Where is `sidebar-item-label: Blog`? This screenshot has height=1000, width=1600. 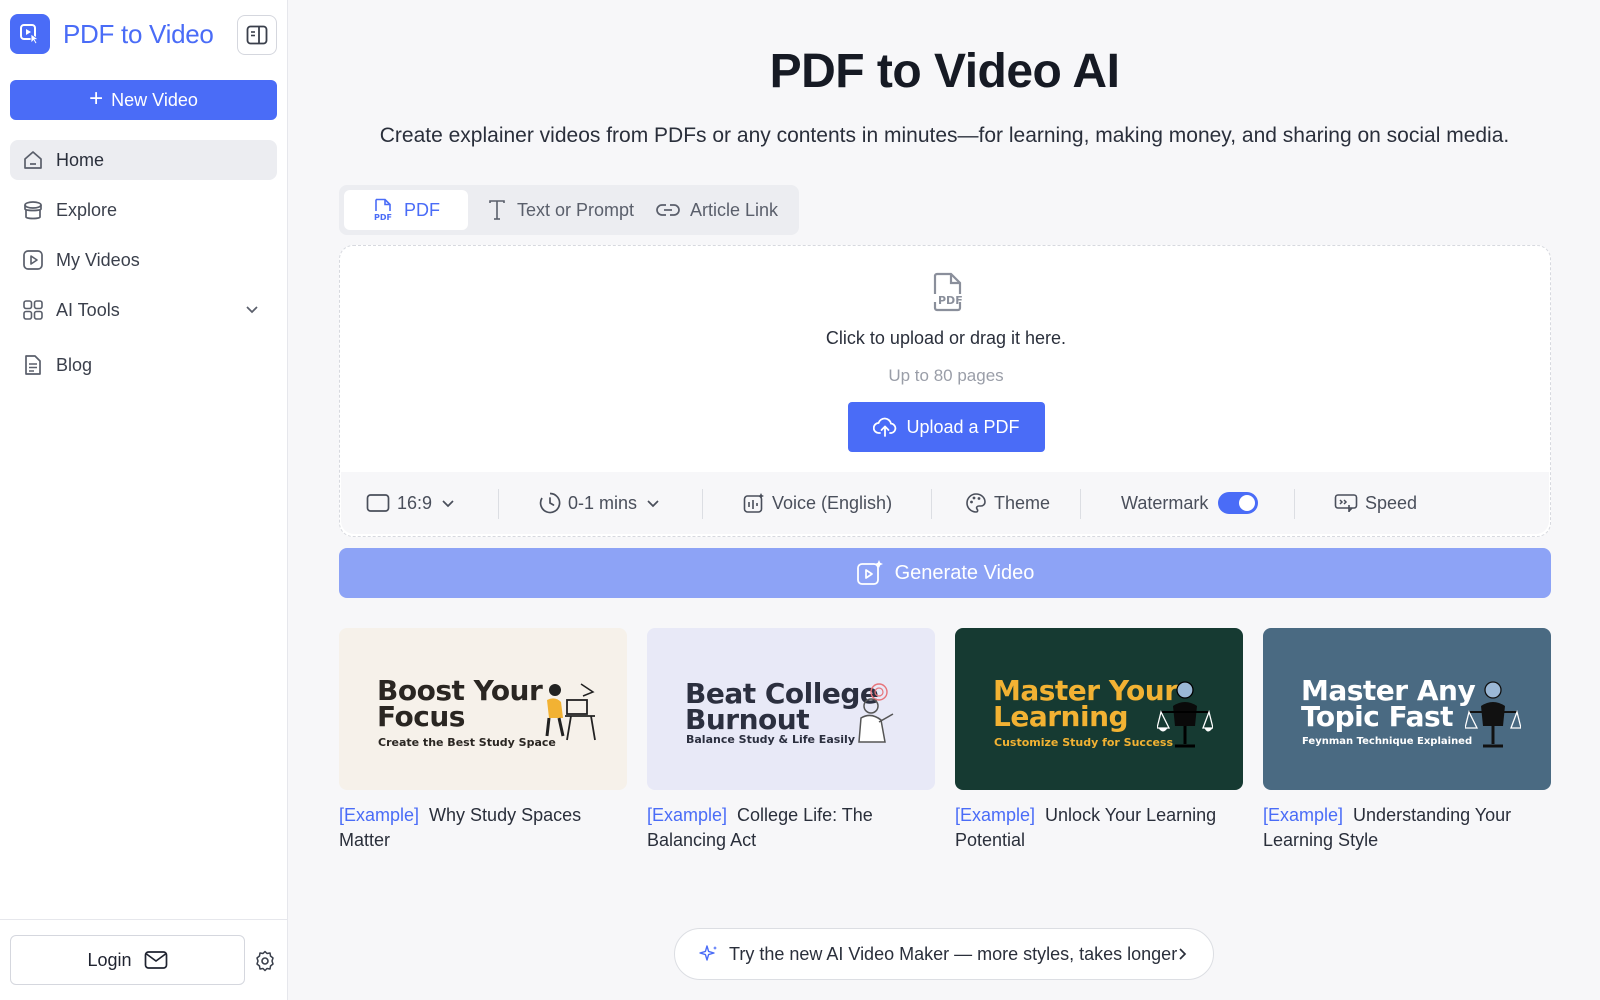 sidebar-item-label: Blog is located at coordinates (74, 364).